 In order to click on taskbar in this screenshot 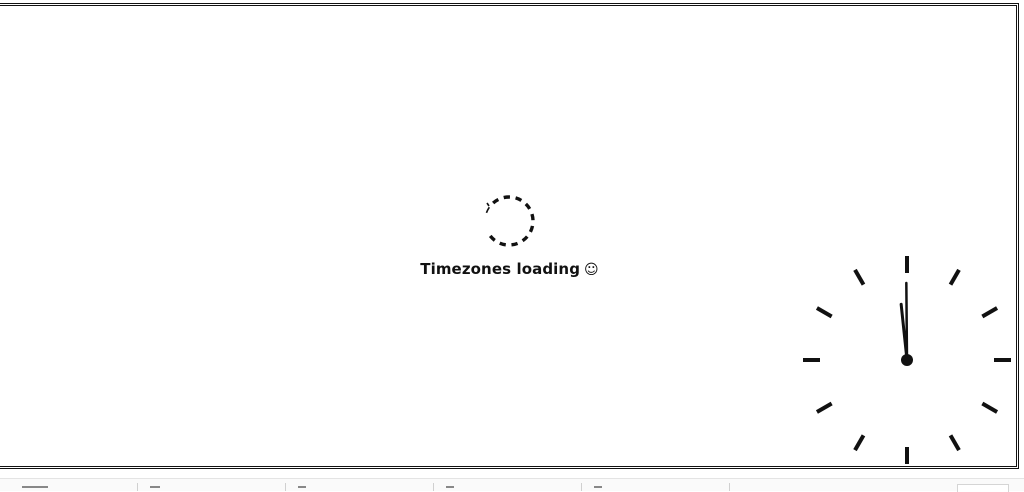, I will do `click(512, 485)`.